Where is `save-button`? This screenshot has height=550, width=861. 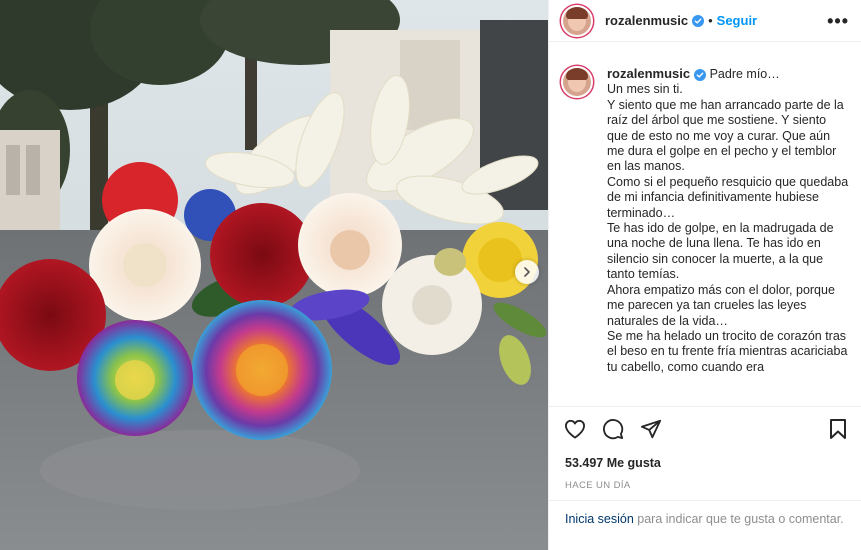
save-button is located at coordinates (838, 429).